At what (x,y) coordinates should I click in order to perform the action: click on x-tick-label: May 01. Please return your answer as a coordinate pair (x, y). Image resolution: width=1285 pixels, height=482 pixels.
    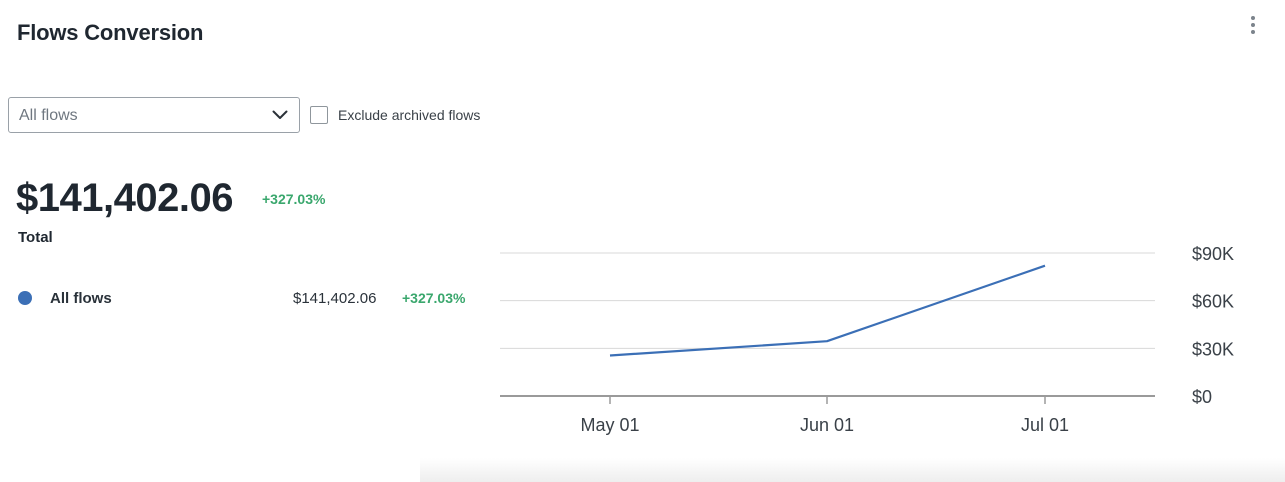
    Looking at the image, I should click on (609, 425).